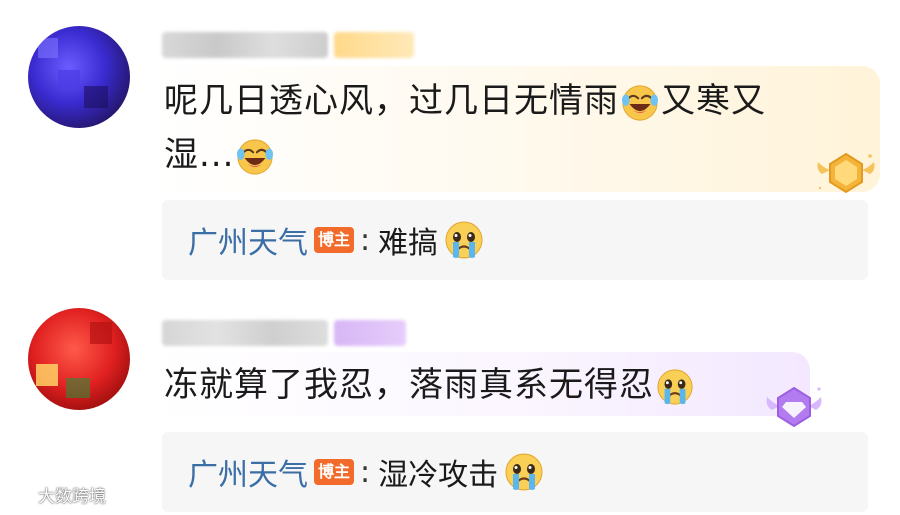  Describe the element at coordinates (20, 494) in the screenshot. I see `watermark-logo-icon` at that location.